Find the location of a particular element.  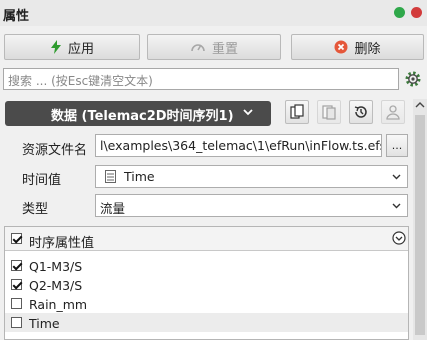

history-button is located at coordinates (361, 112).